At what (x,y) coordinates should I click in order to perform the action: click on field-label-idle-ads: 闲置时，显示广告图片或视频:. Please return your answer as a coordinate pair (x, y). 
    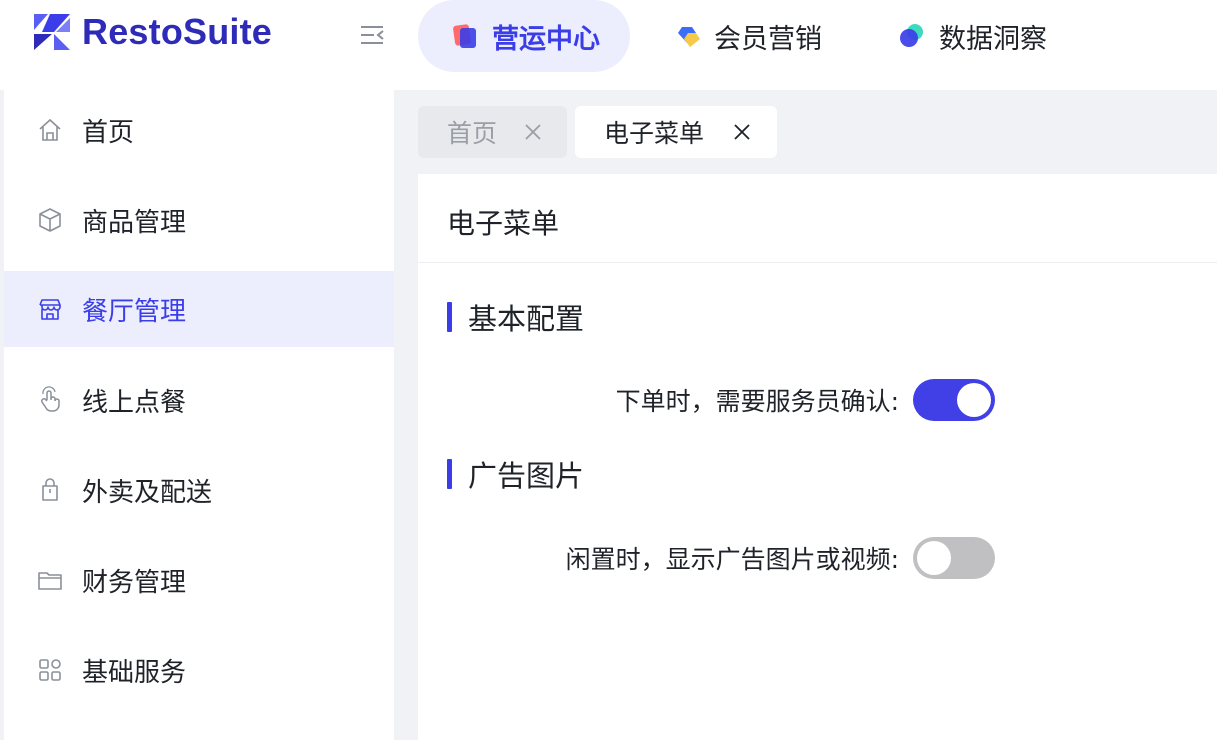
    Looking at the image, I should click on (732, 559).